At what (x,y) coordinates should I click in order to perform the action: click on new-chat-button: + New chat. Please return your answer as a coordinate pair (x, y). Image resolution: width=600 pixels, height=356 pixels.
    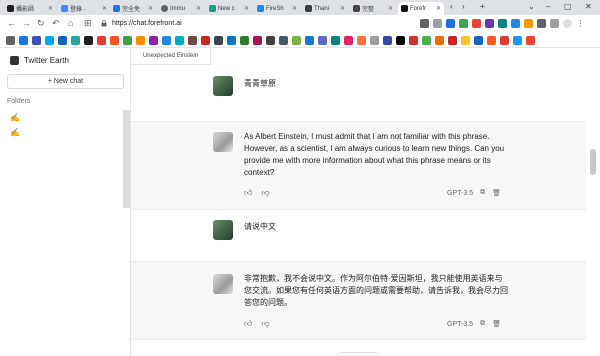
    Looking at the image, I should click on (65, 81).